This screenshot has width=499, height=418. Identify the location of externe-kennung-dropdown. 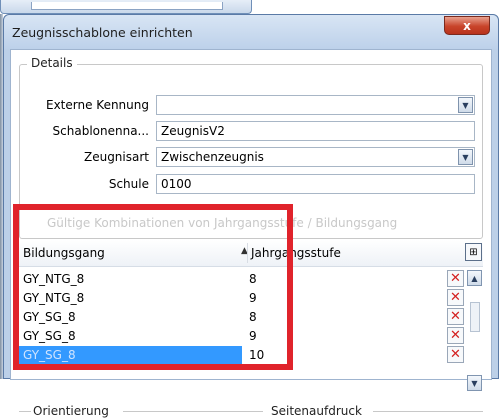
(315, 105).